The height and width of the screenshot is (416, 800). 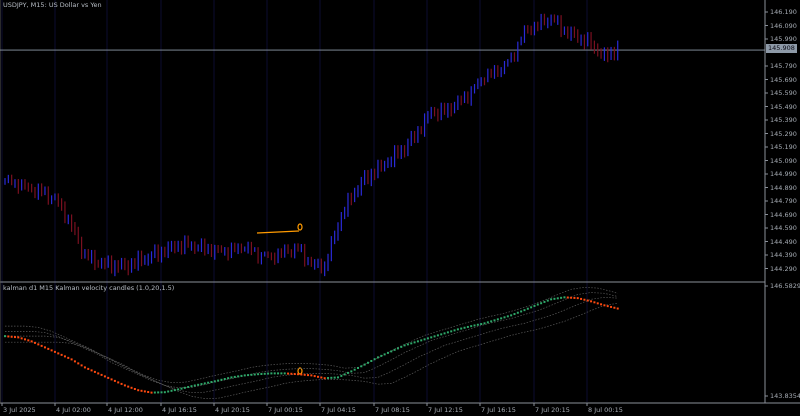 What do you see at coordinates (19, 410) in the screenshot?
I see `time-label: 3 Jul 2025` at bounding box center [19, 410].